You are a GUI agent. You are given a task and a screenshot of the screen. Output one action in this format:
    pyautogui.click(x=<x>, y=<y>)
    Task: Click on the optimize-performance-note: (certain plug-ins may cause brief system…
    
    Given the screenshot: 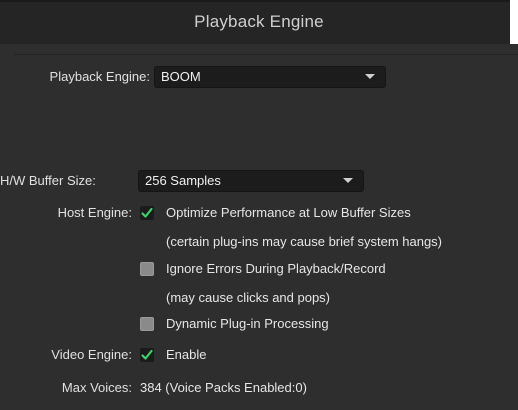 What is the action you would take?
    pyautogui.click(x=304, y=241)
    